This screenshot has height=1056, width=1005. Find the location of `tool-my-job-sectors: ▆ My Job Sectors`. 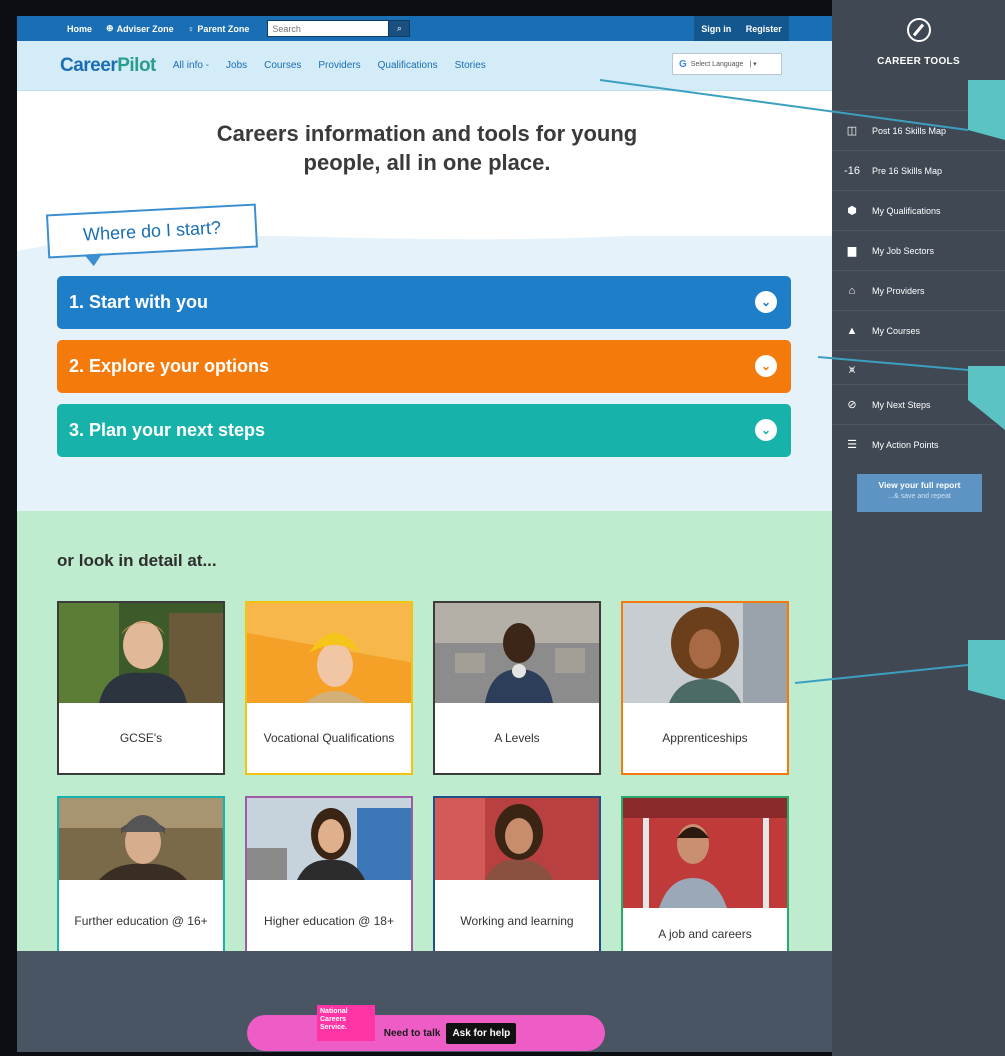

tool-my-job-sectors: ▆ My Job Sectors is located at coordinates (918, 250).